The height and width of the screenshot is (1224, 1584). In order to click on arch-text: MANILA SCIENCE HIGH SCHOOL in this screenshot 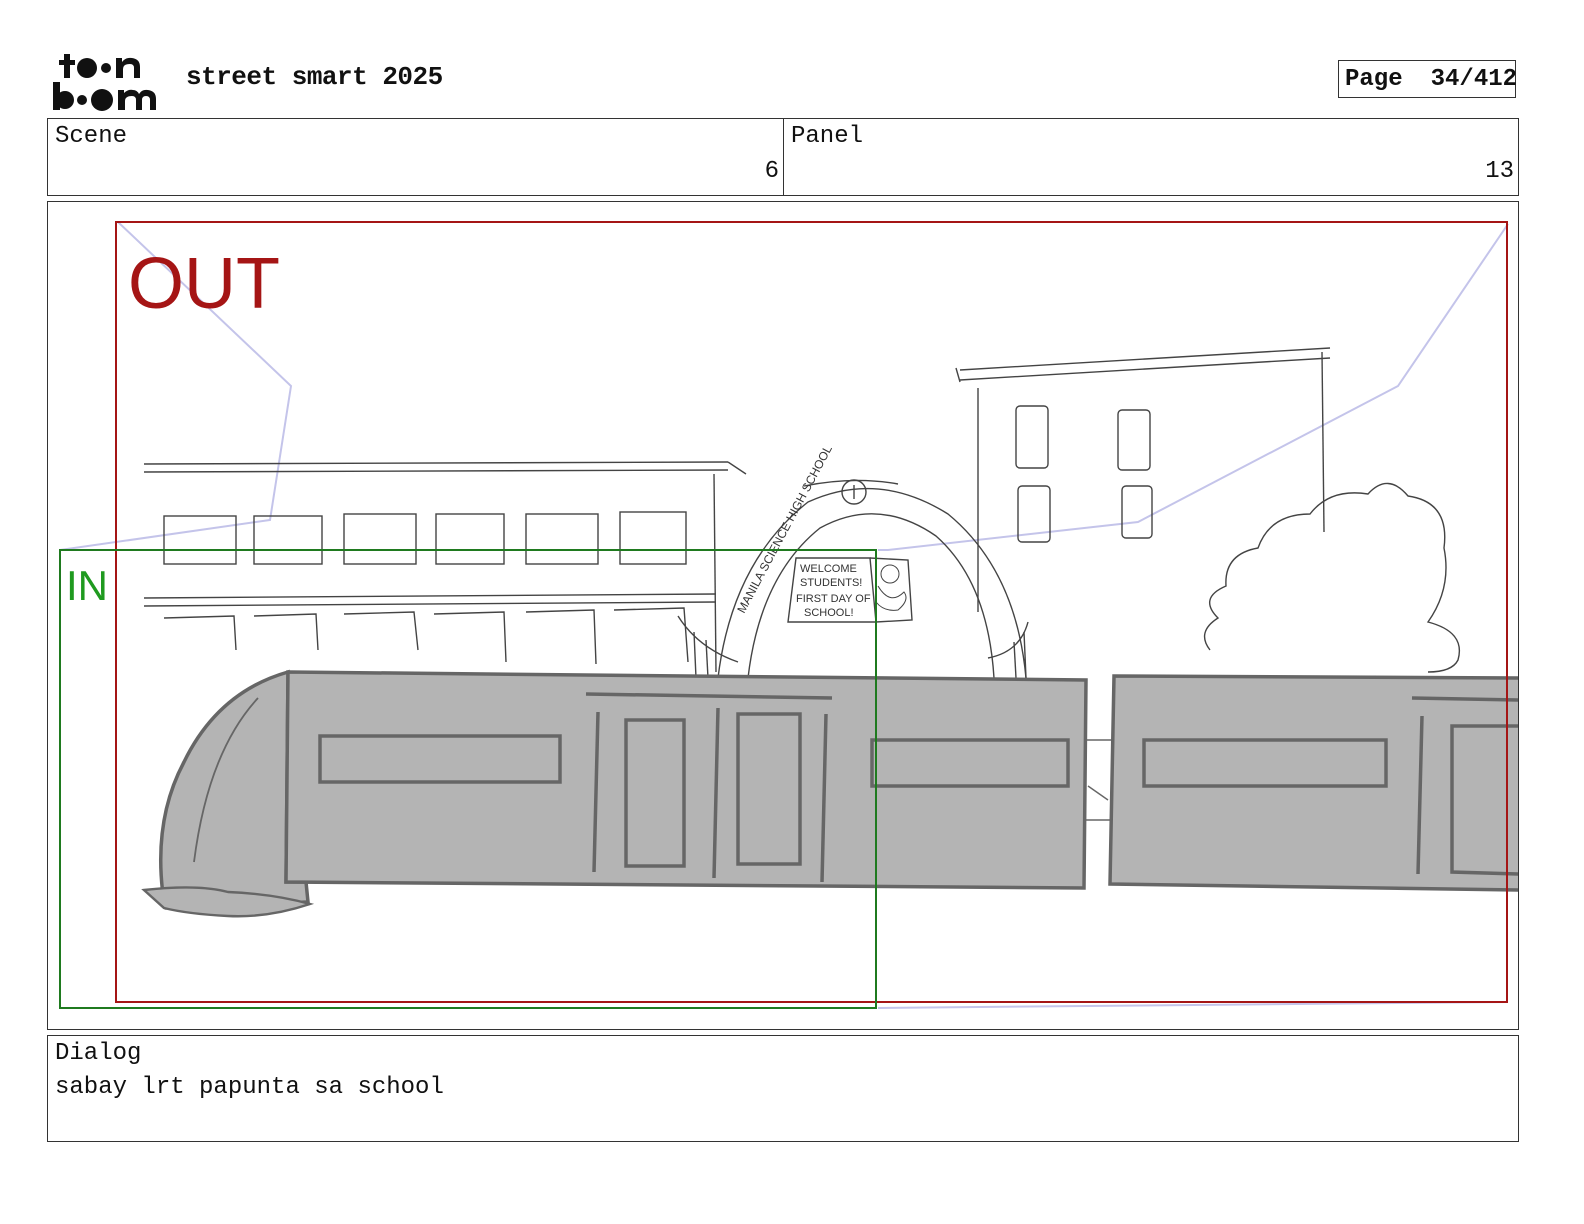, I will do `click(784, 529)`.